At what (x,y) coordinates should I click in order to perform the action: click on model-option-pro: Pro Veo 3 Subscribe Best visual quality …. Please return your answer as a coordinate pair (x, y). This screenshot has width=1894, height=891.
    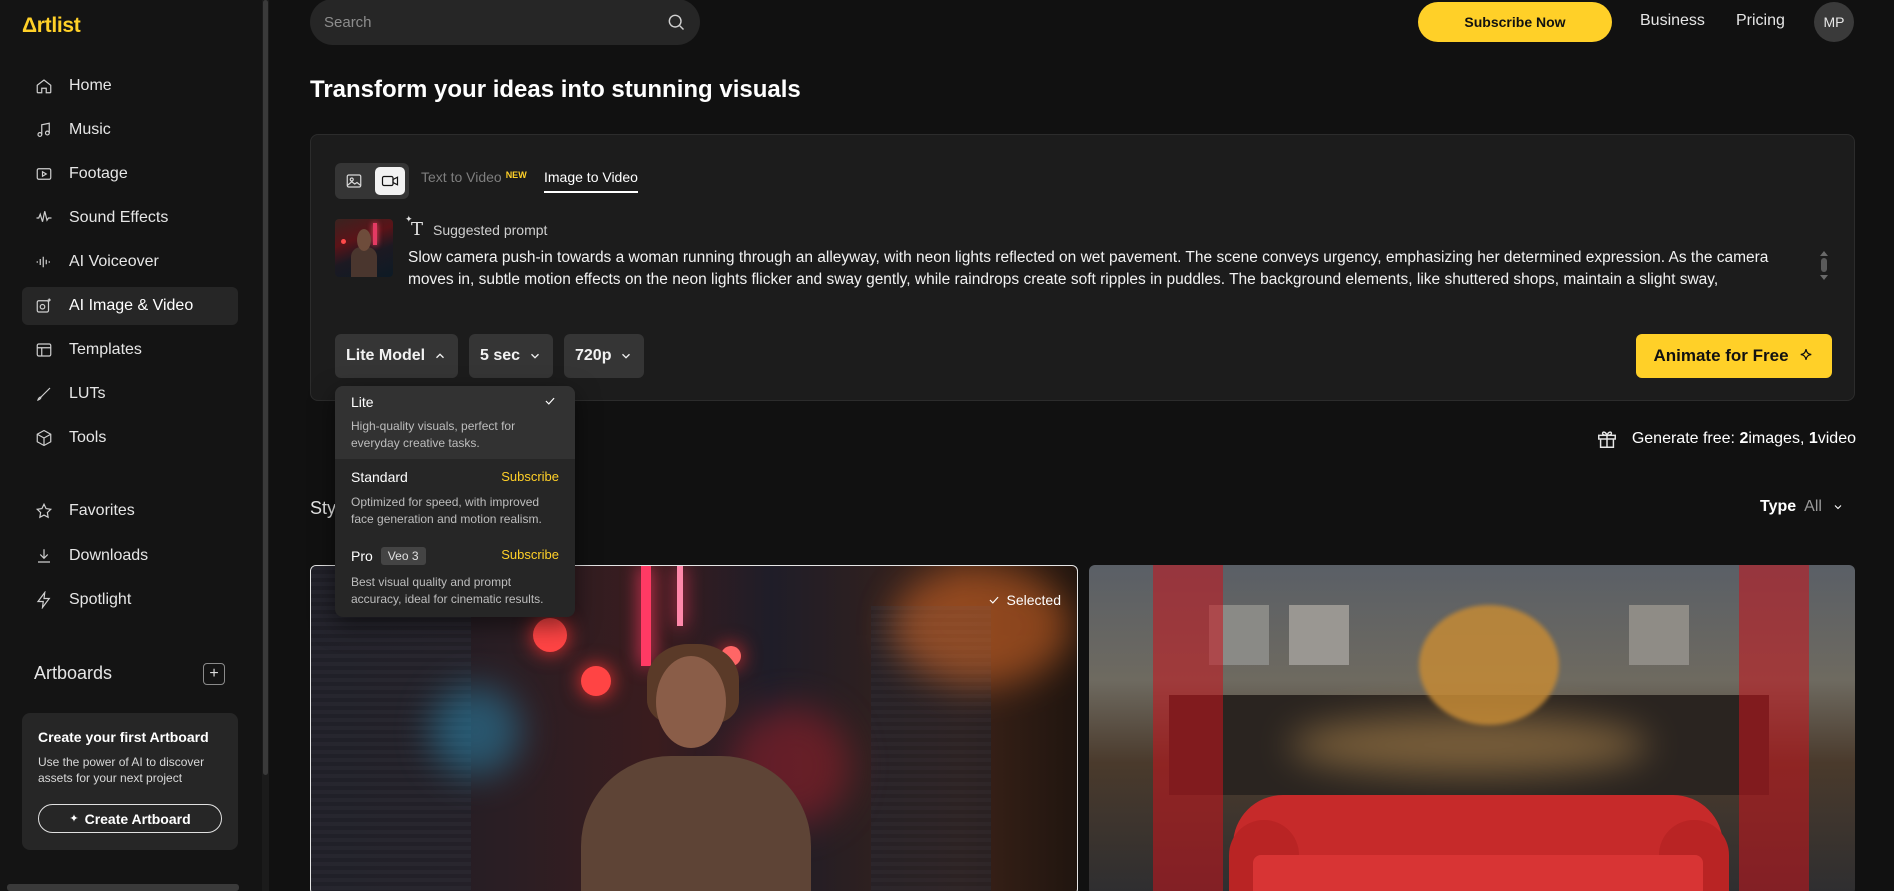
    Looking at the image, I should click on (455, 577).